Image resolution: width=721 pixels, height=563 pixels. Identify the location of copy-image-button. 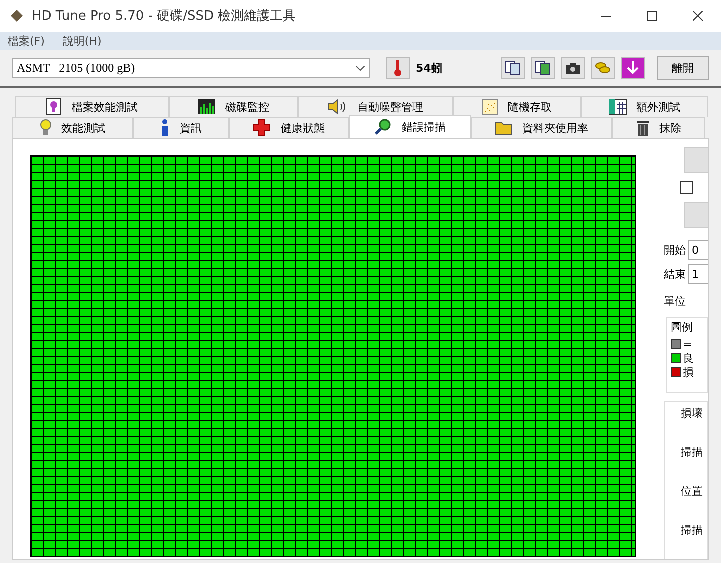
(543, 68).